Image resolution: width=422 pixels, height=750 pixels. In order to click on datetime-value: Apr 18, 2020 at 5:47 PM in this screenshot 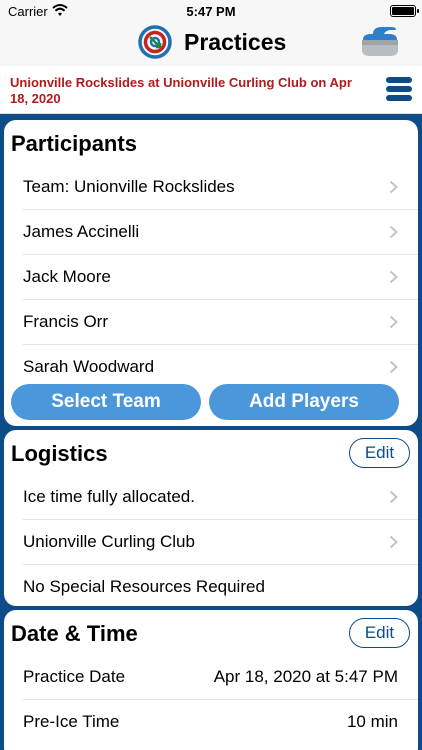, I will do `click(305, 676)`.